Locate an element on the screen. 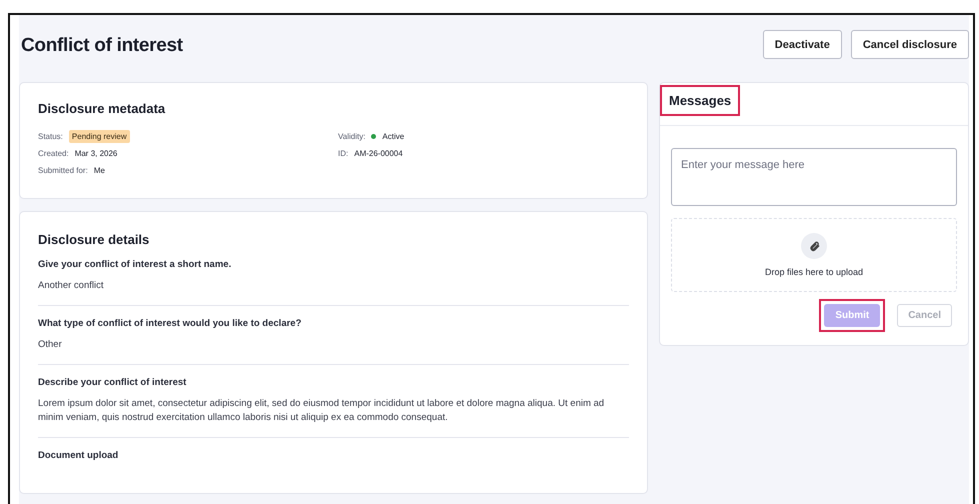  field-label: Status: is located at coordinates (50, 136).